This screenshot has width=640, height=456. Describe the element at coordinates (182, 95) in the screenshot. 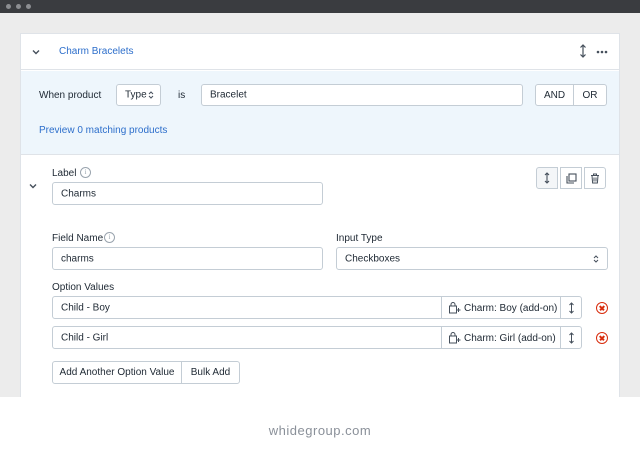

I see `is-label: is` at that location.